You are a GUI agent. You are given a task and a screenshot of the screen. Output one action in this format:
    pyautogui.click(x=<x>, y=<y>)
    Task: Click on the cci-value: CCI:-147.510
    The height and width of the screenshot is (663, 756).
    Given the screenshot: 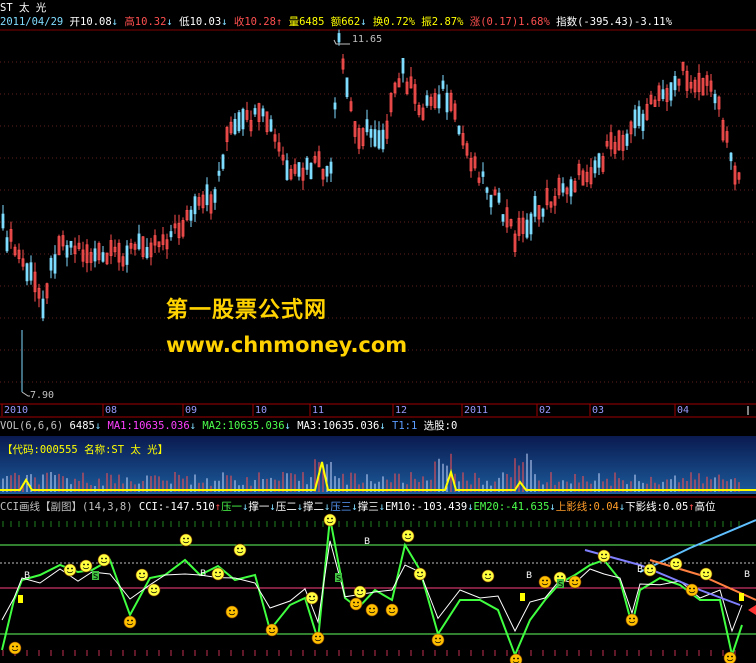 What is the action you would take?
    pyautogui.click(x=176, y=507)
    